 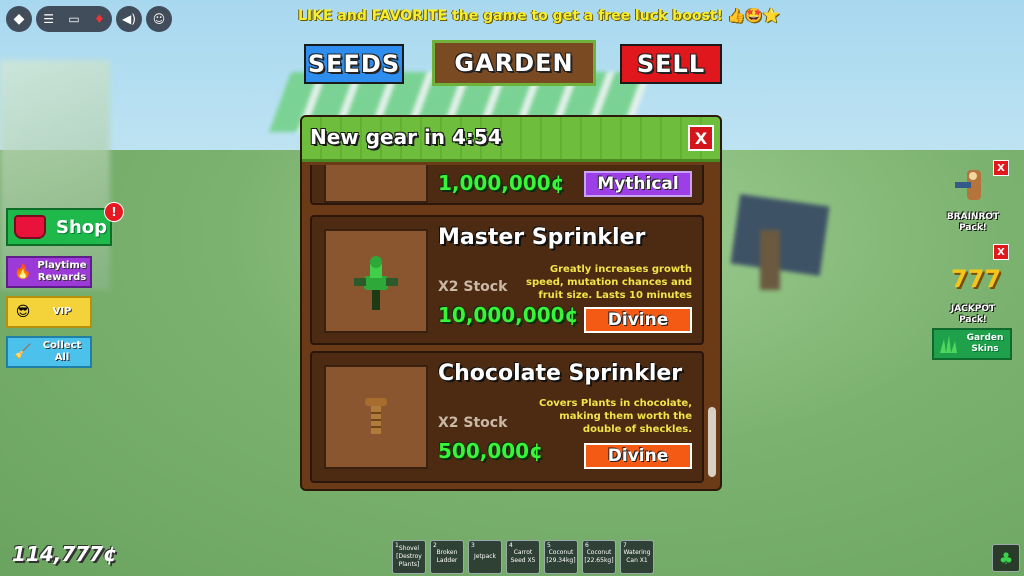 I want to click on slot-label: Broken Ladder, so click(x=447, y=556).